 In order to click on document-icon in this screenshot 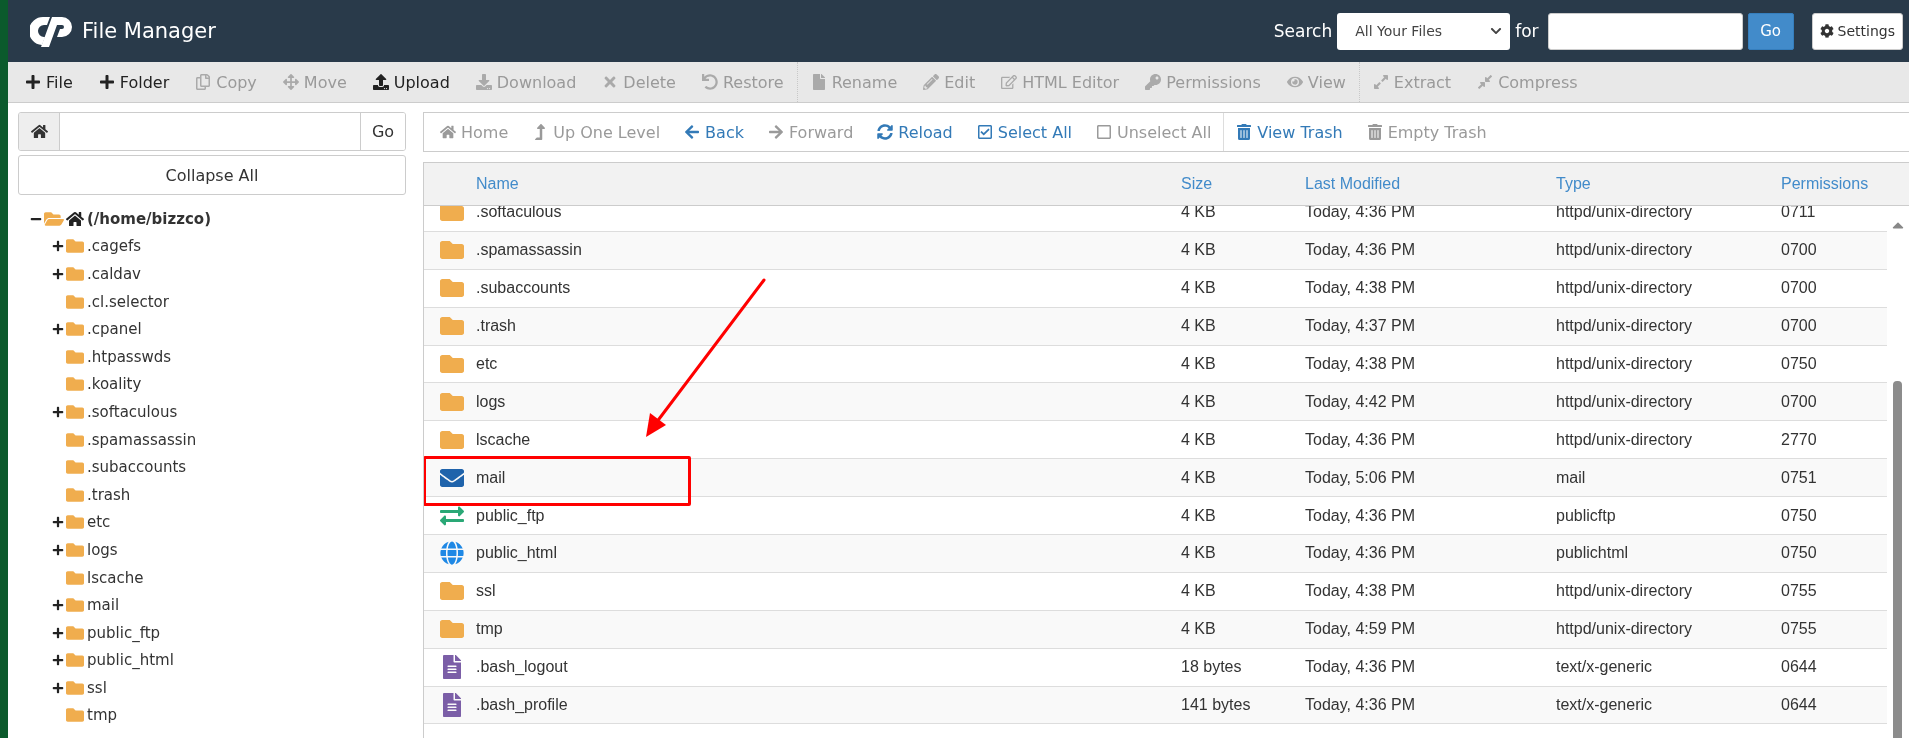, I will do `click(452, 705)`.